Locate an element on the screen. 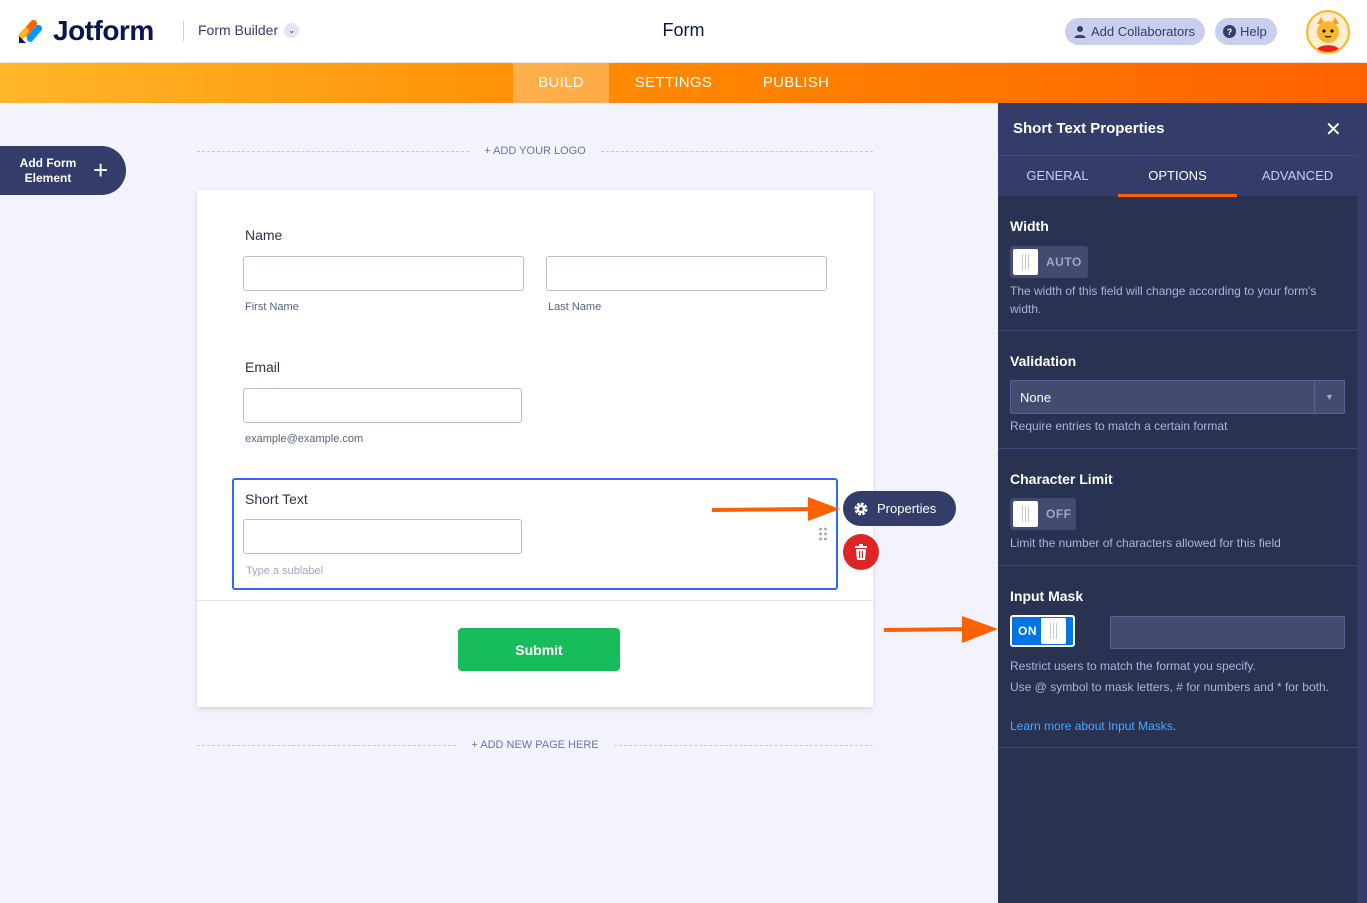  input-mask-title: Input Mask is located at coordinates (1047, 596).